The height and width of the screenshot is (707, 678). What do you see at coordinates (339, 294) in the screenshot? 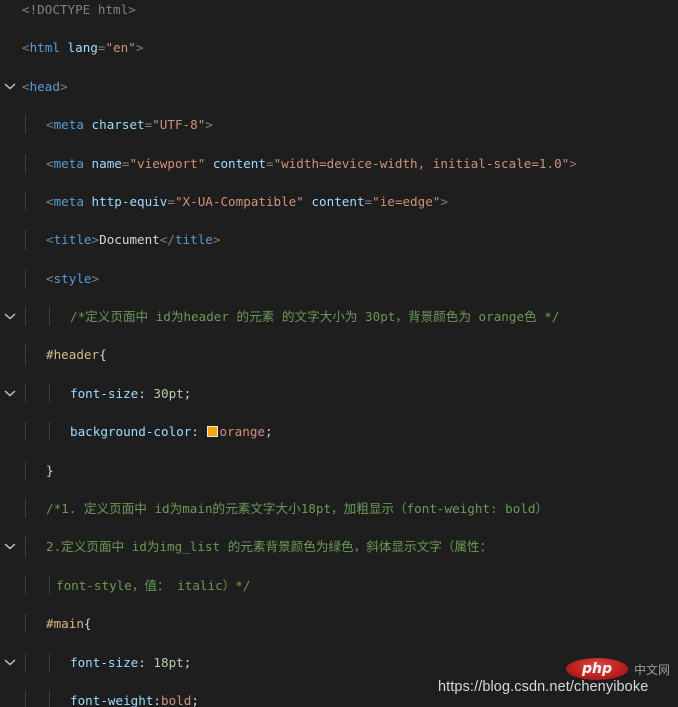
I see `code-line: <style>` at bounding box center [339, 294].